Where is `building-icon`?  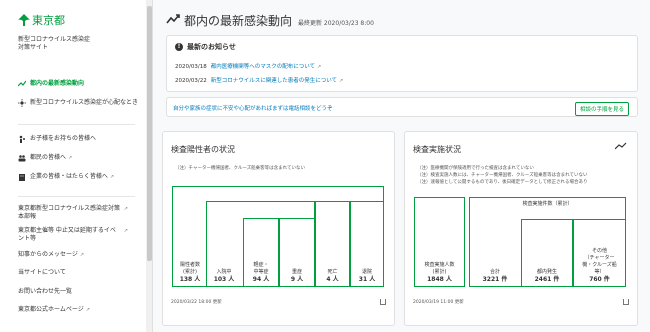
building-icon is located at coordinates (22, 177).